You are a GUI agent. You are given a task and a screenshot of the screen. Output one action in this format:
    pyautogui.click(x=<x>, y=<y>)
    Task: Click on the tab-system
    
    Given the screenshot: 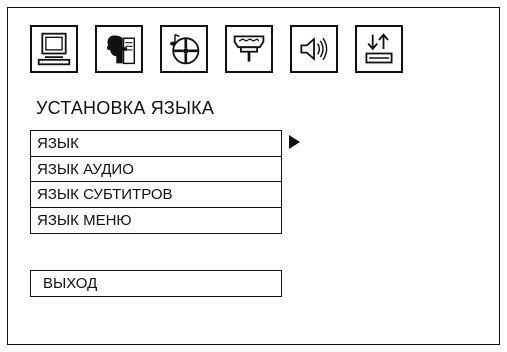 What is the action you would take?
    pyautogui.click(x=54, y=49)
    